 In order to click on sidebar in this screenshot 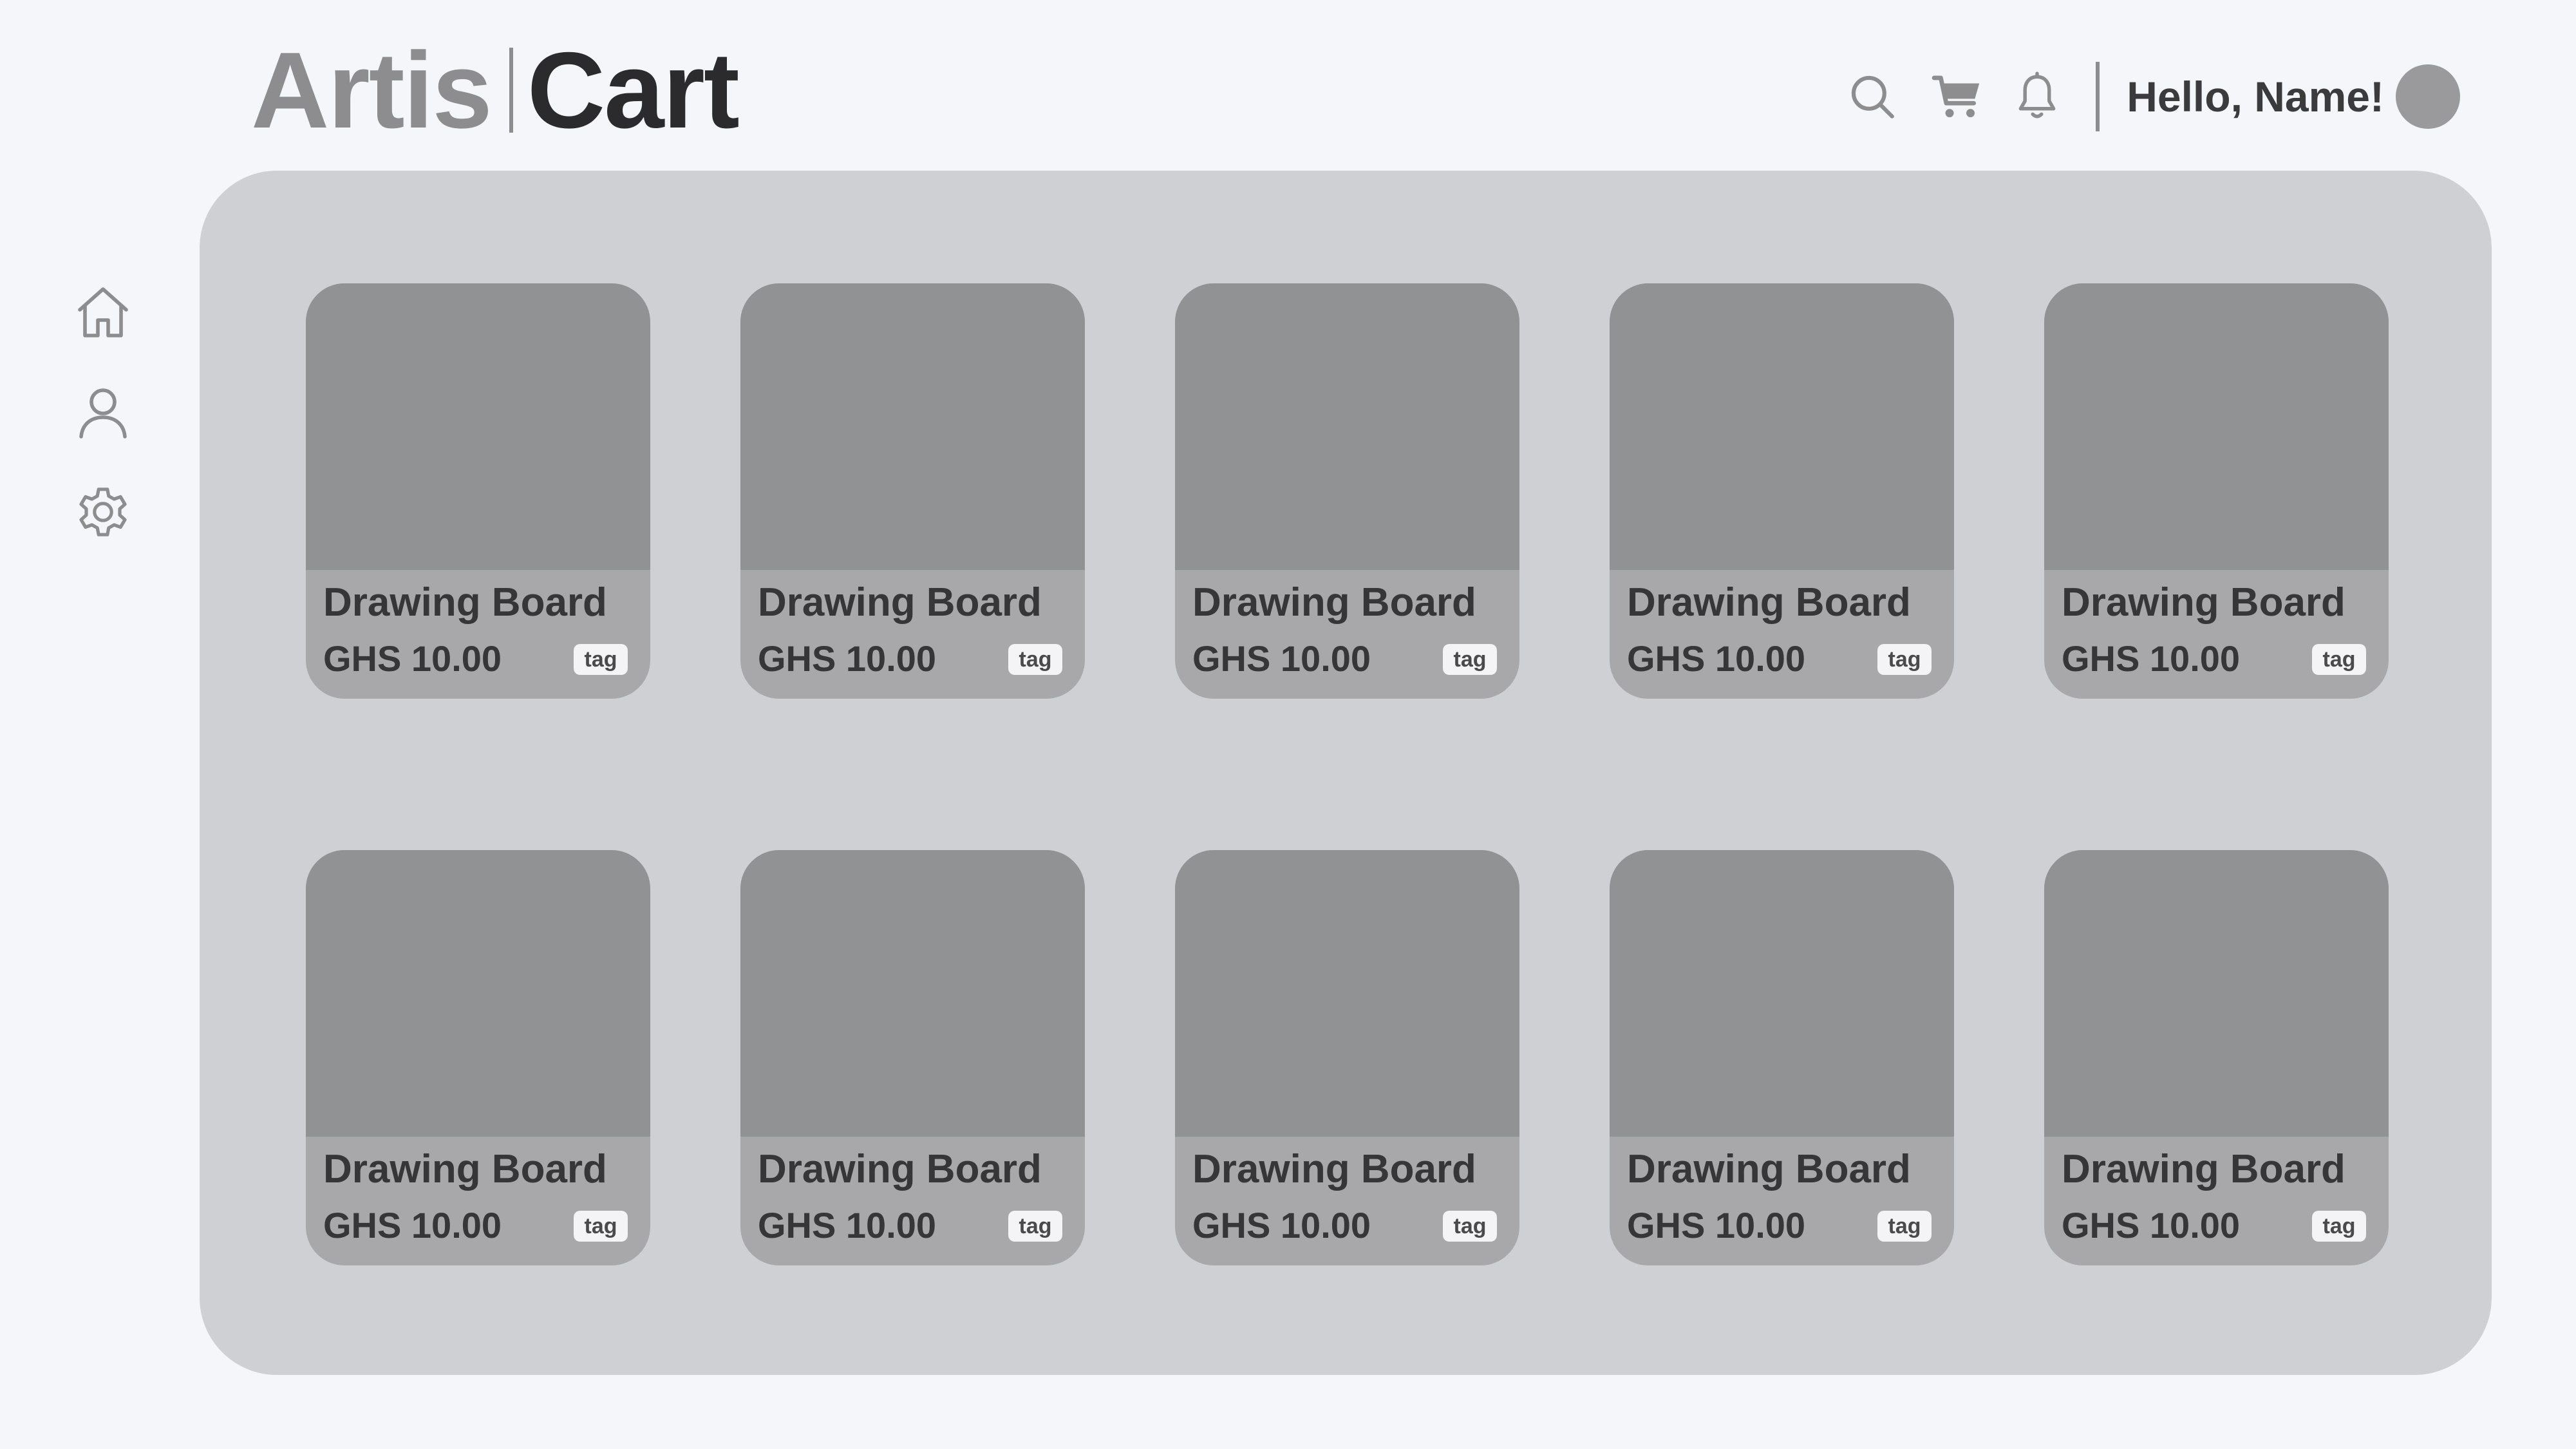, I will do `click(103, 430)`.